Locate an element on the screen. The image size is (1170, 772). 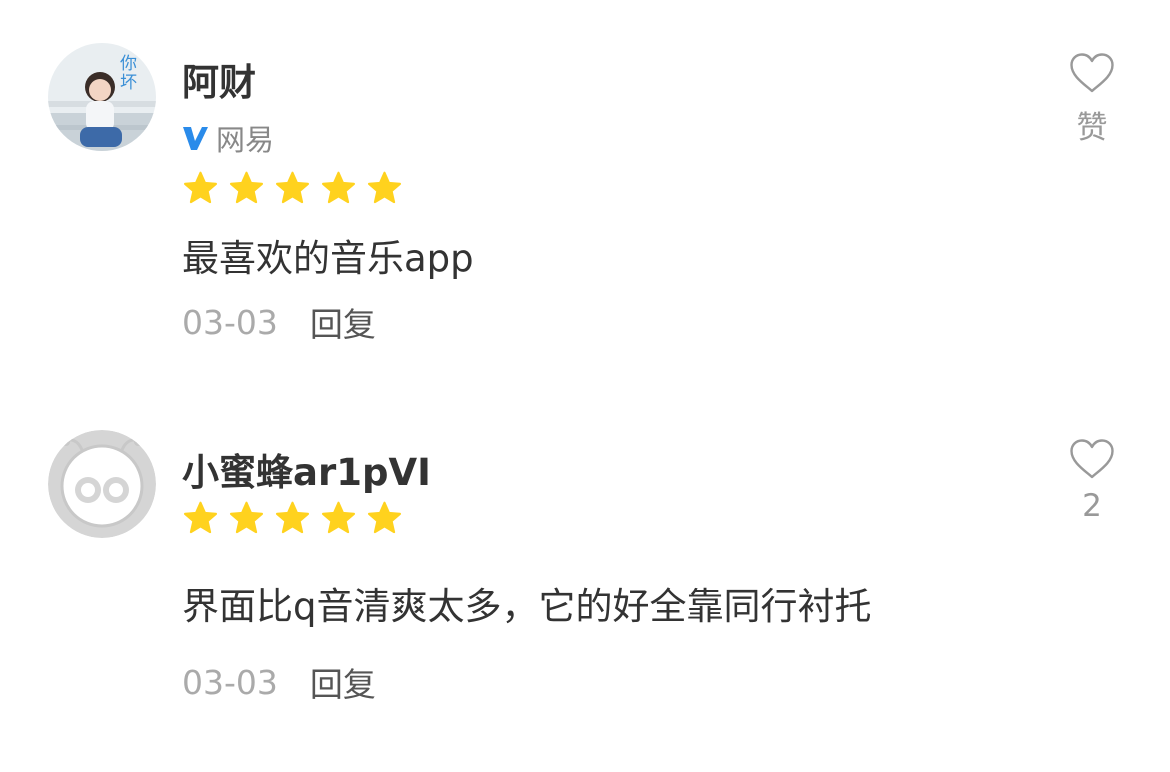
girl-photo-avatar-icon: 你 坏 is located at coordinates (102, 97).